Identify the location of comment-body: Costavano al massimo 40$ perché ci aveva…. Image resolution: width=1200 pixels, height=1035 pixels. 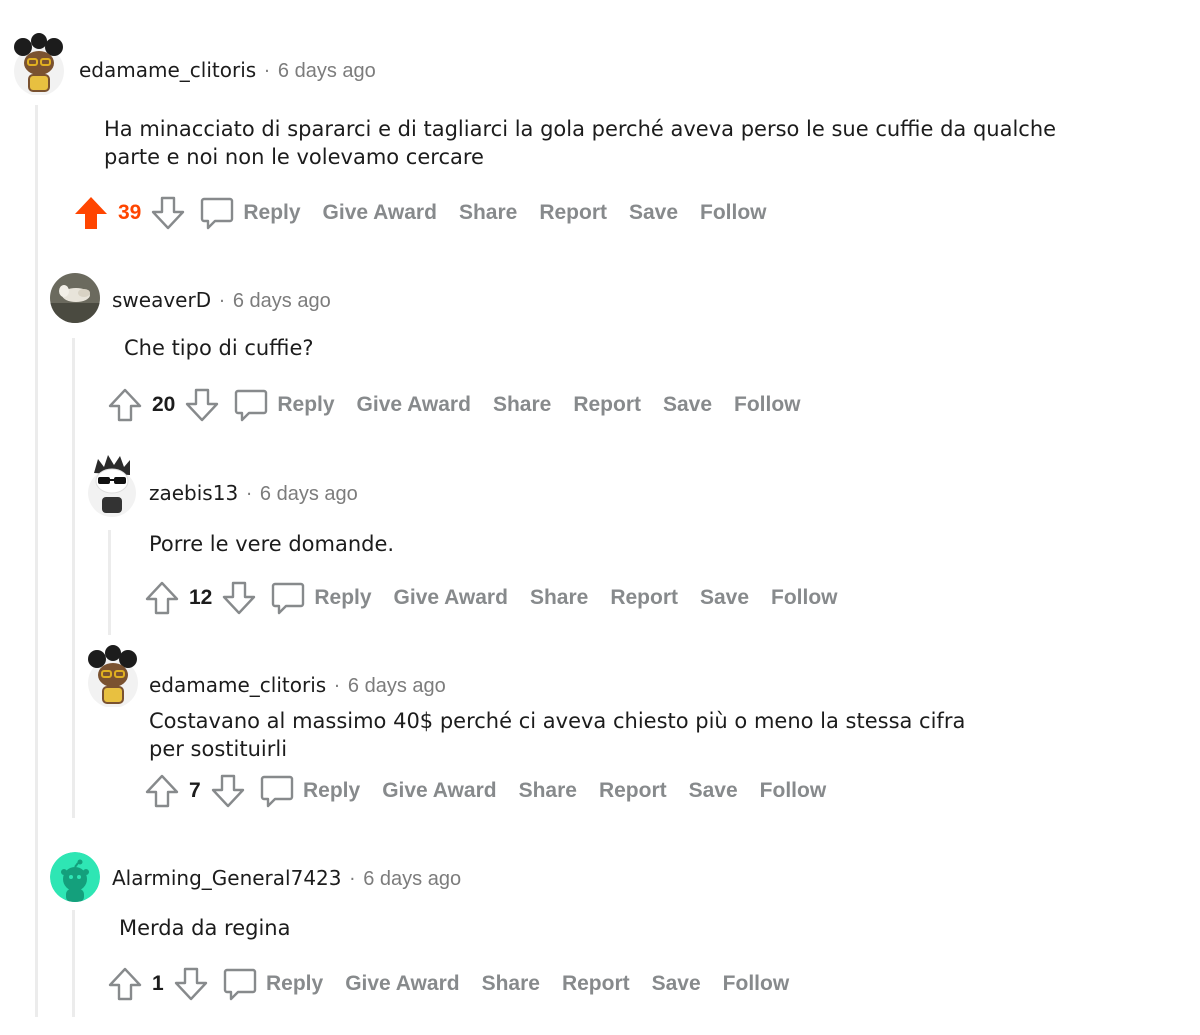
(557, 735).